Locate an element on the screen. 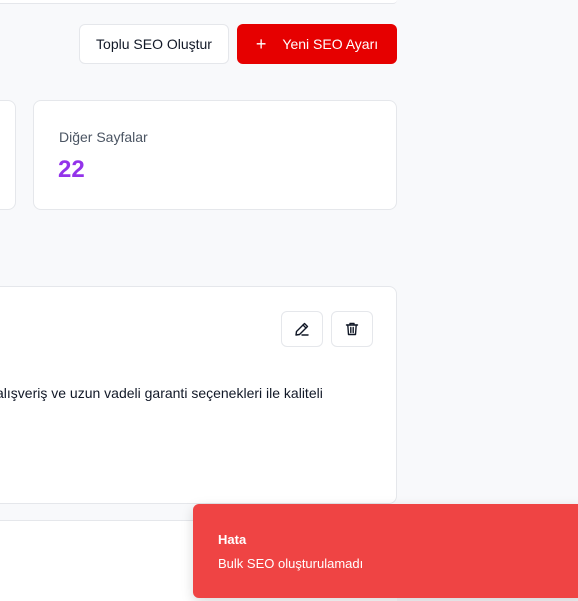 The image size is (578, 601). bulk-create-seo-label: Toplu SEO Oluştur is located at coordinates (154, 44).